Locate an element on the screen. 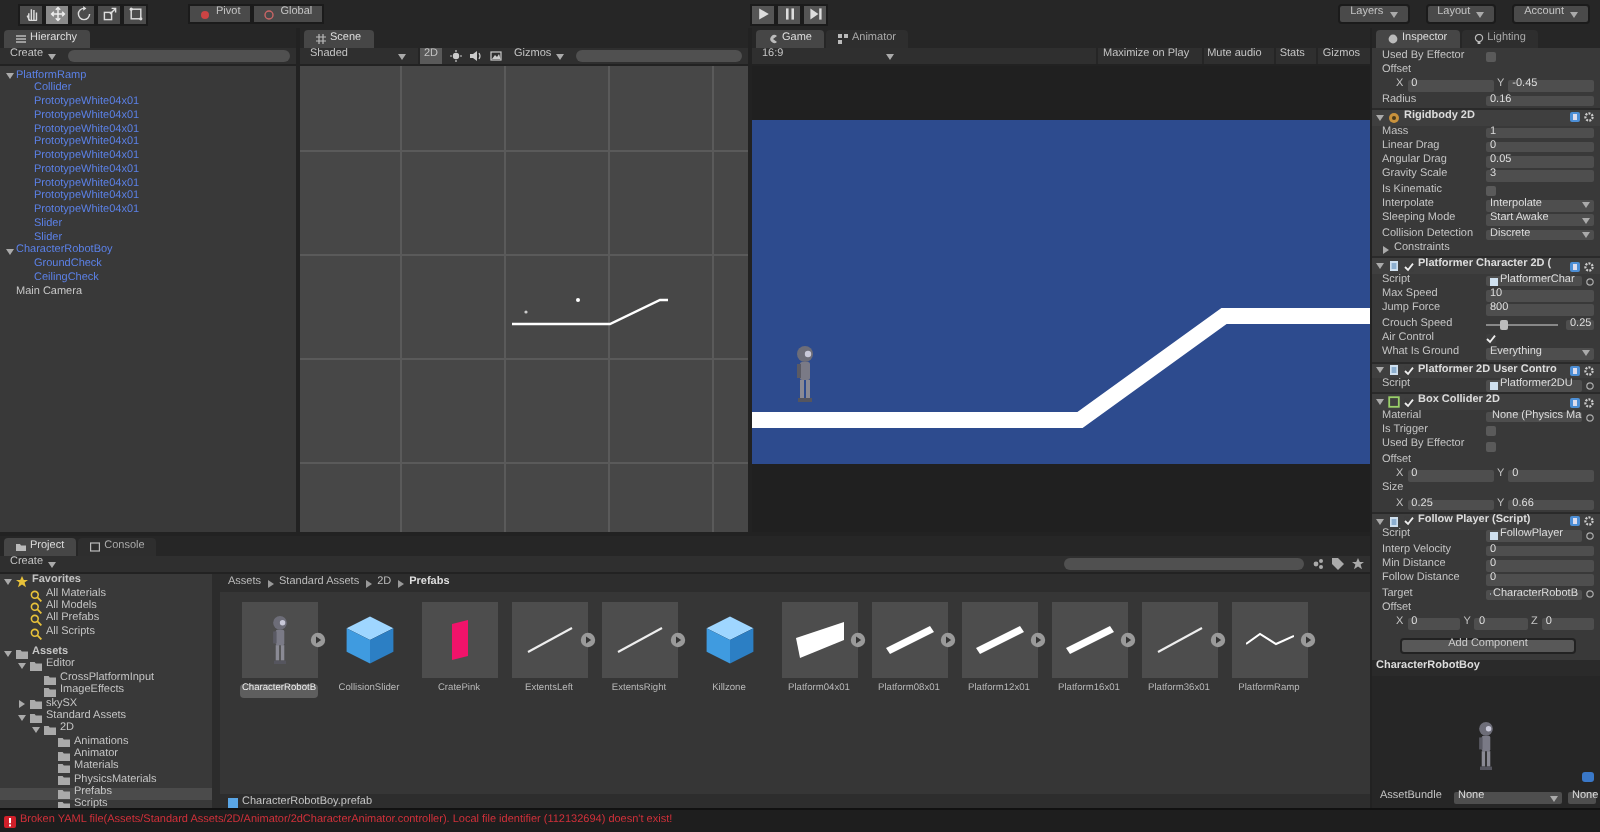 This screenshot has height=832, width=1600. pause-icon is located at coordinates (789, 14).